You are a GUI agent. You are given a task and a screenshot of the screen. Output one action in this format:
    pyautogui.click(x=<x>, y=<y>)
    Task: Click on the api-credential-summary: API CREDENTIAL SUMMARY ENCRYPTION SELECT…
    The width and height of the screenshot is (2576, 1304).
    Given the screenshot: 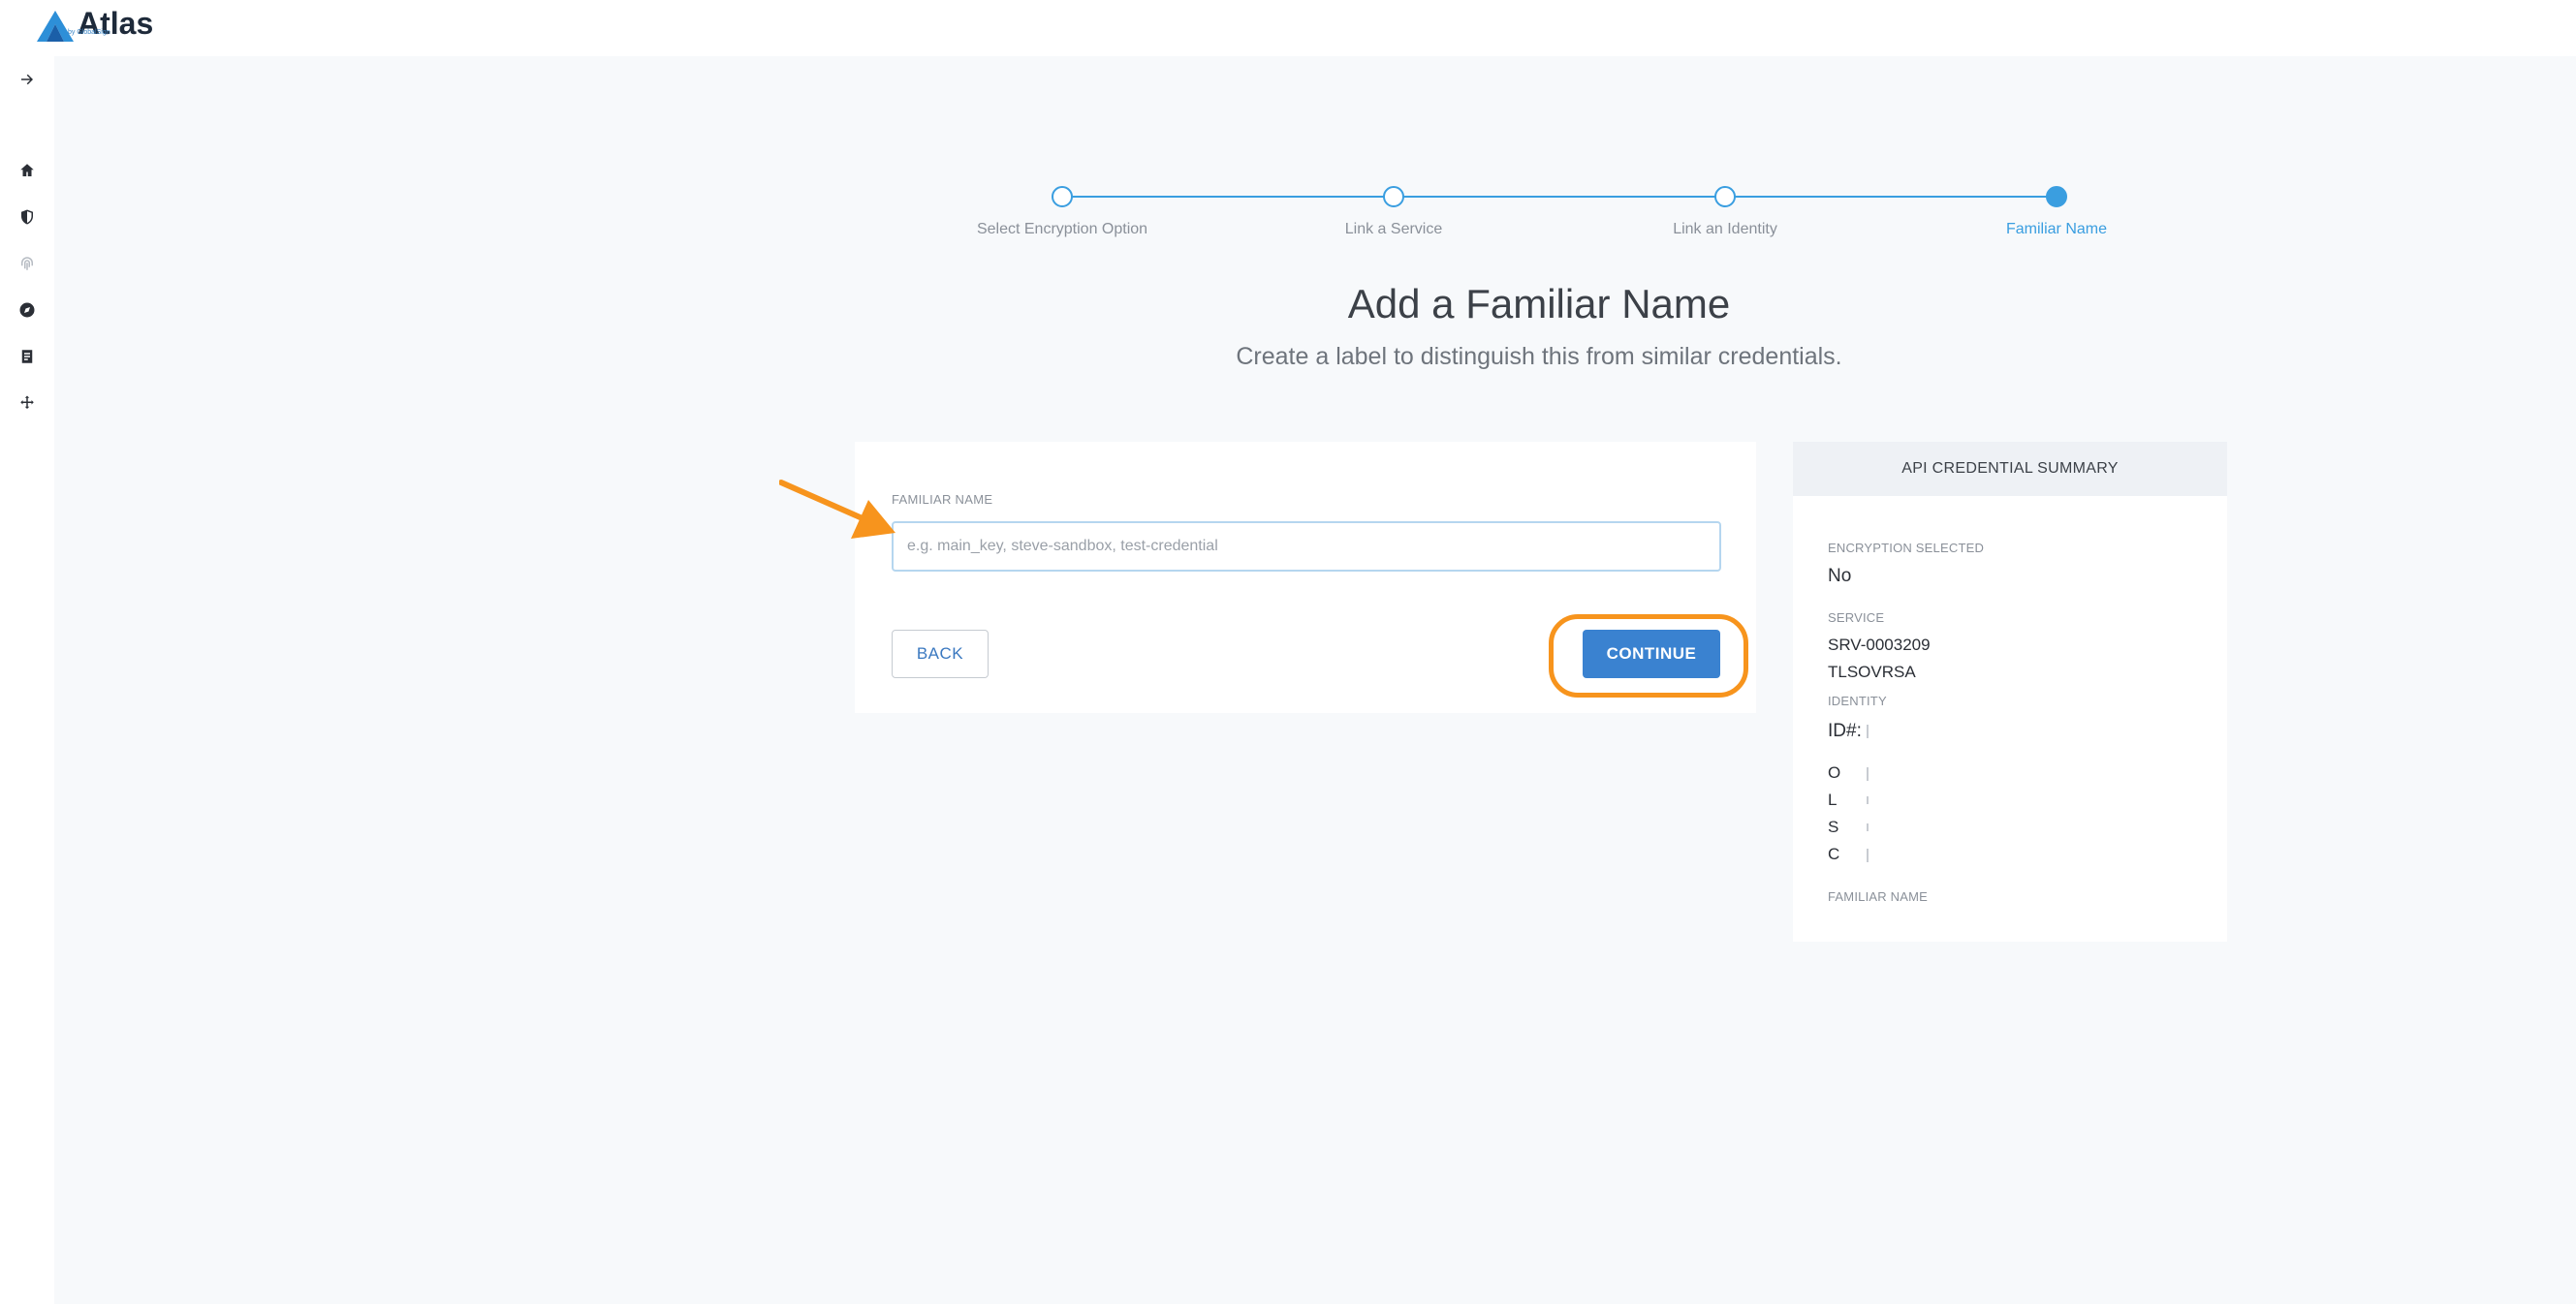 What is the action you would take?
    pyautogui.click(x=2010, y=692)
    